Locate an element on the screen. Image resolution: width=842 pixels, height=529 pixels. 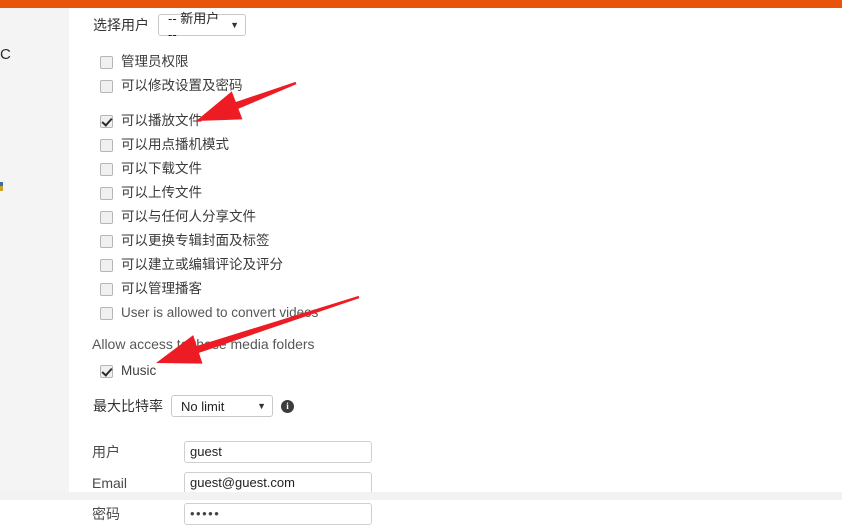
permission-label: 可以与任何人分享文件 is located at coordinates (188, 217).